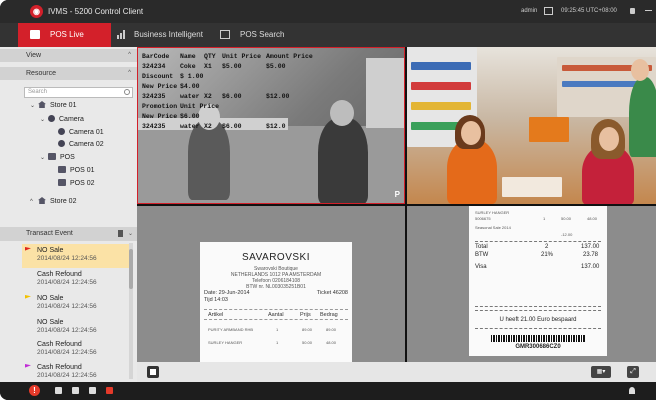  I want to click on receipt-item-code: 5006675, so click(483, 218).